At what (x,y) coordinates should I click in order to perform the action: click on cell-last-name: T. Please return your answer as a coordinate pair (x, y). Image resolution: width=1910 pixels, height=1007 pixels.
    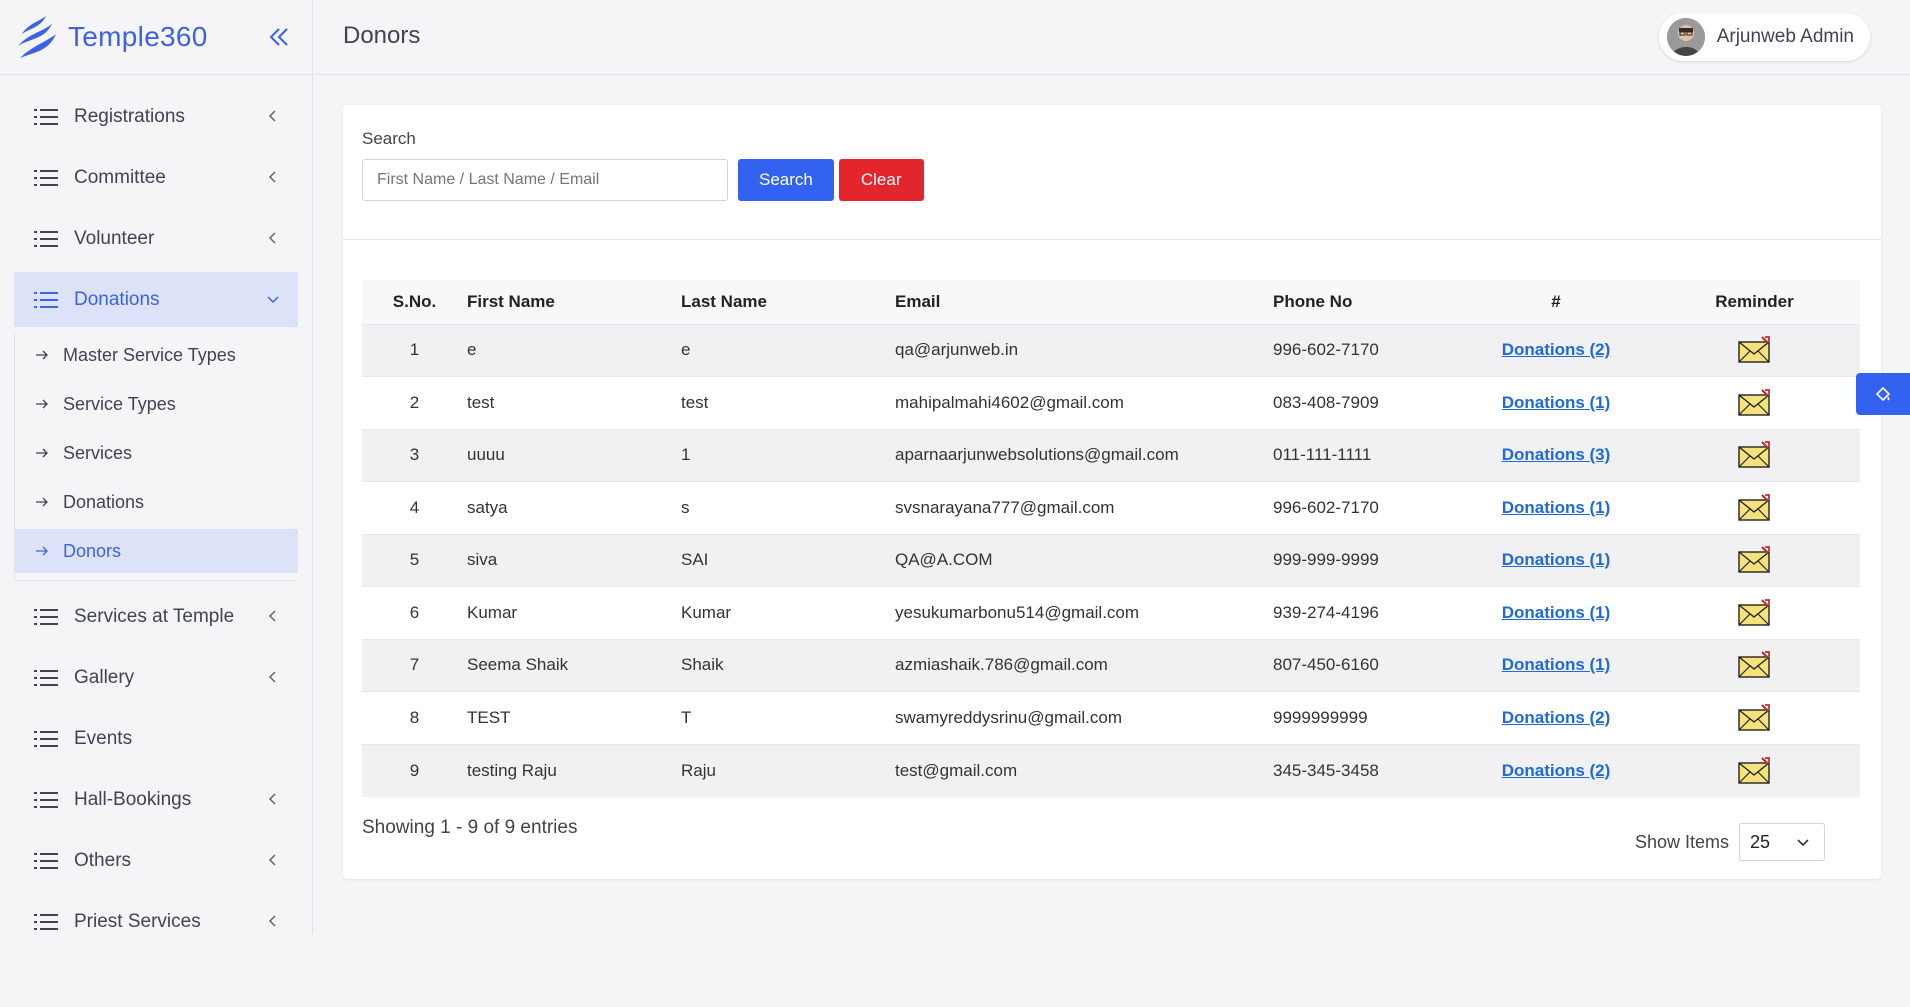
    Looking at the image, I should click on (788, 717).